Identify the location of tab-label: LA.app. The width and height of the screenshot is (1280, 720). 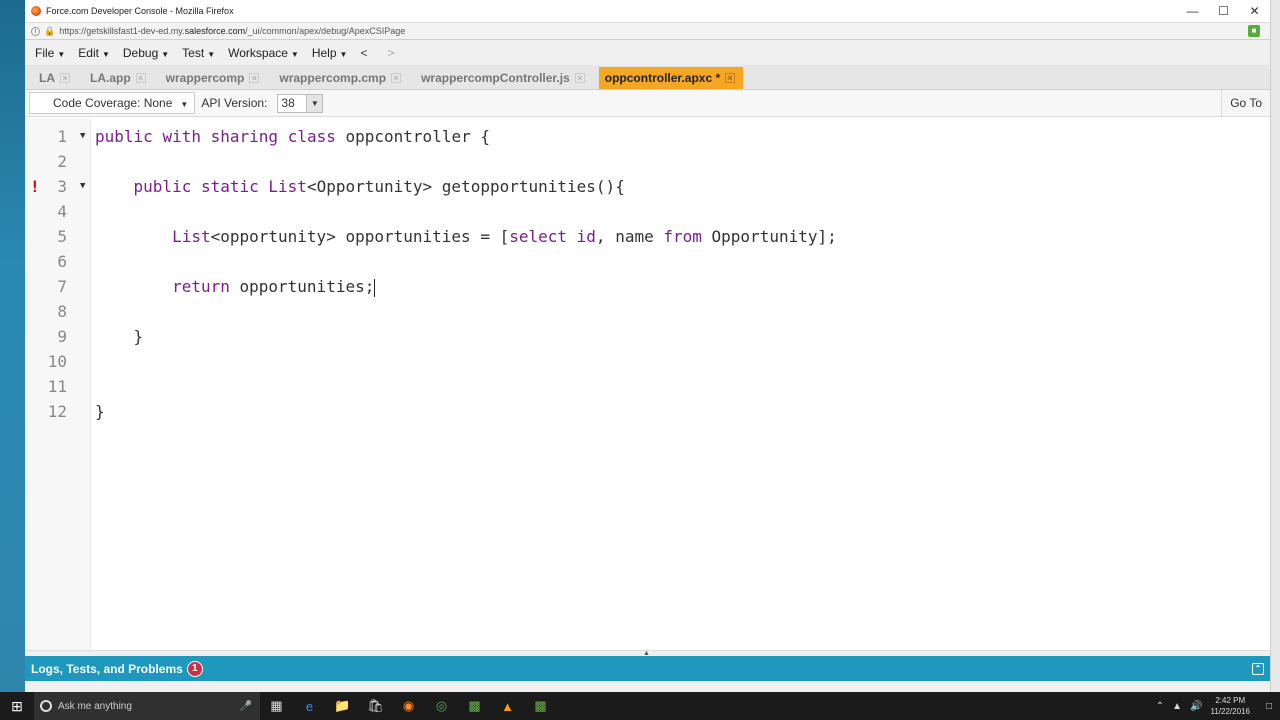
(110, 78).